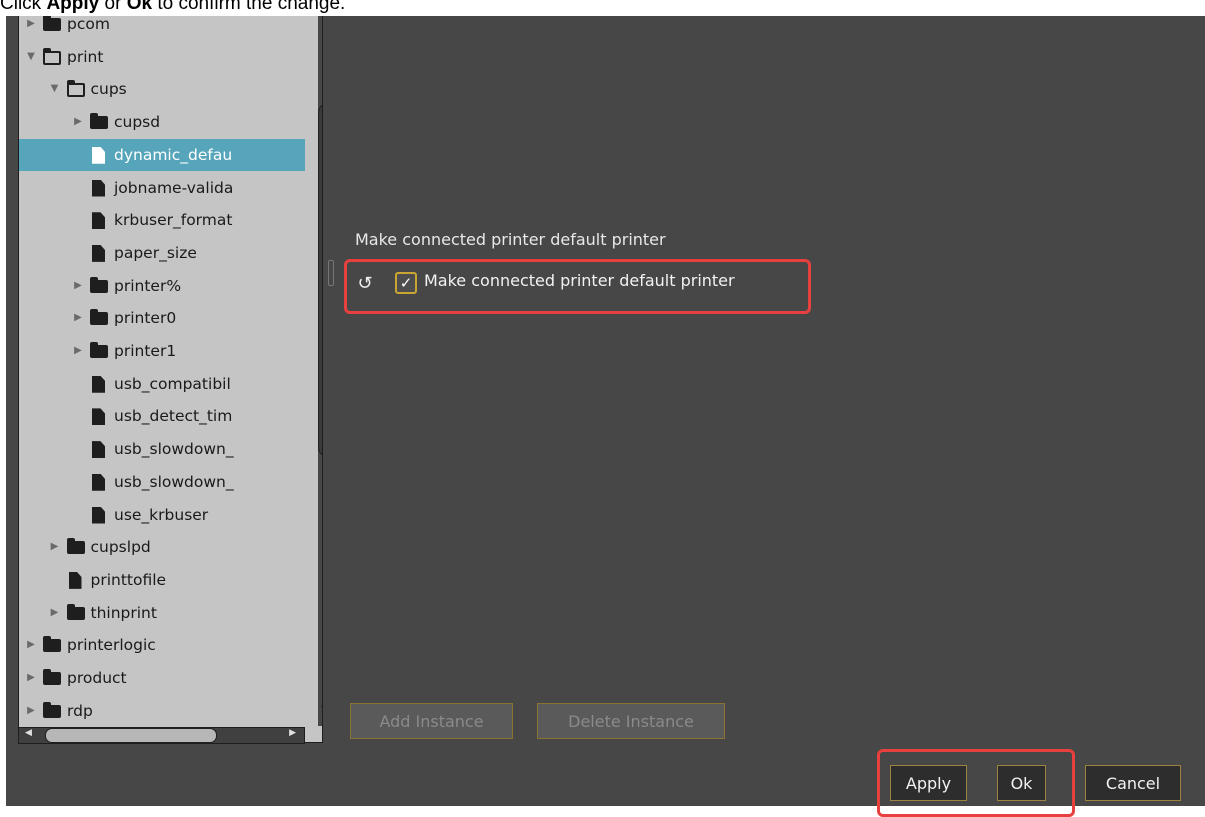 The height and width of the screenshot is (817, 1205). What do you see at coordinates (131, 735) in the screenshot?
I see `tree-horizontal-scroll-thumb` at bounding box center [131, 735].